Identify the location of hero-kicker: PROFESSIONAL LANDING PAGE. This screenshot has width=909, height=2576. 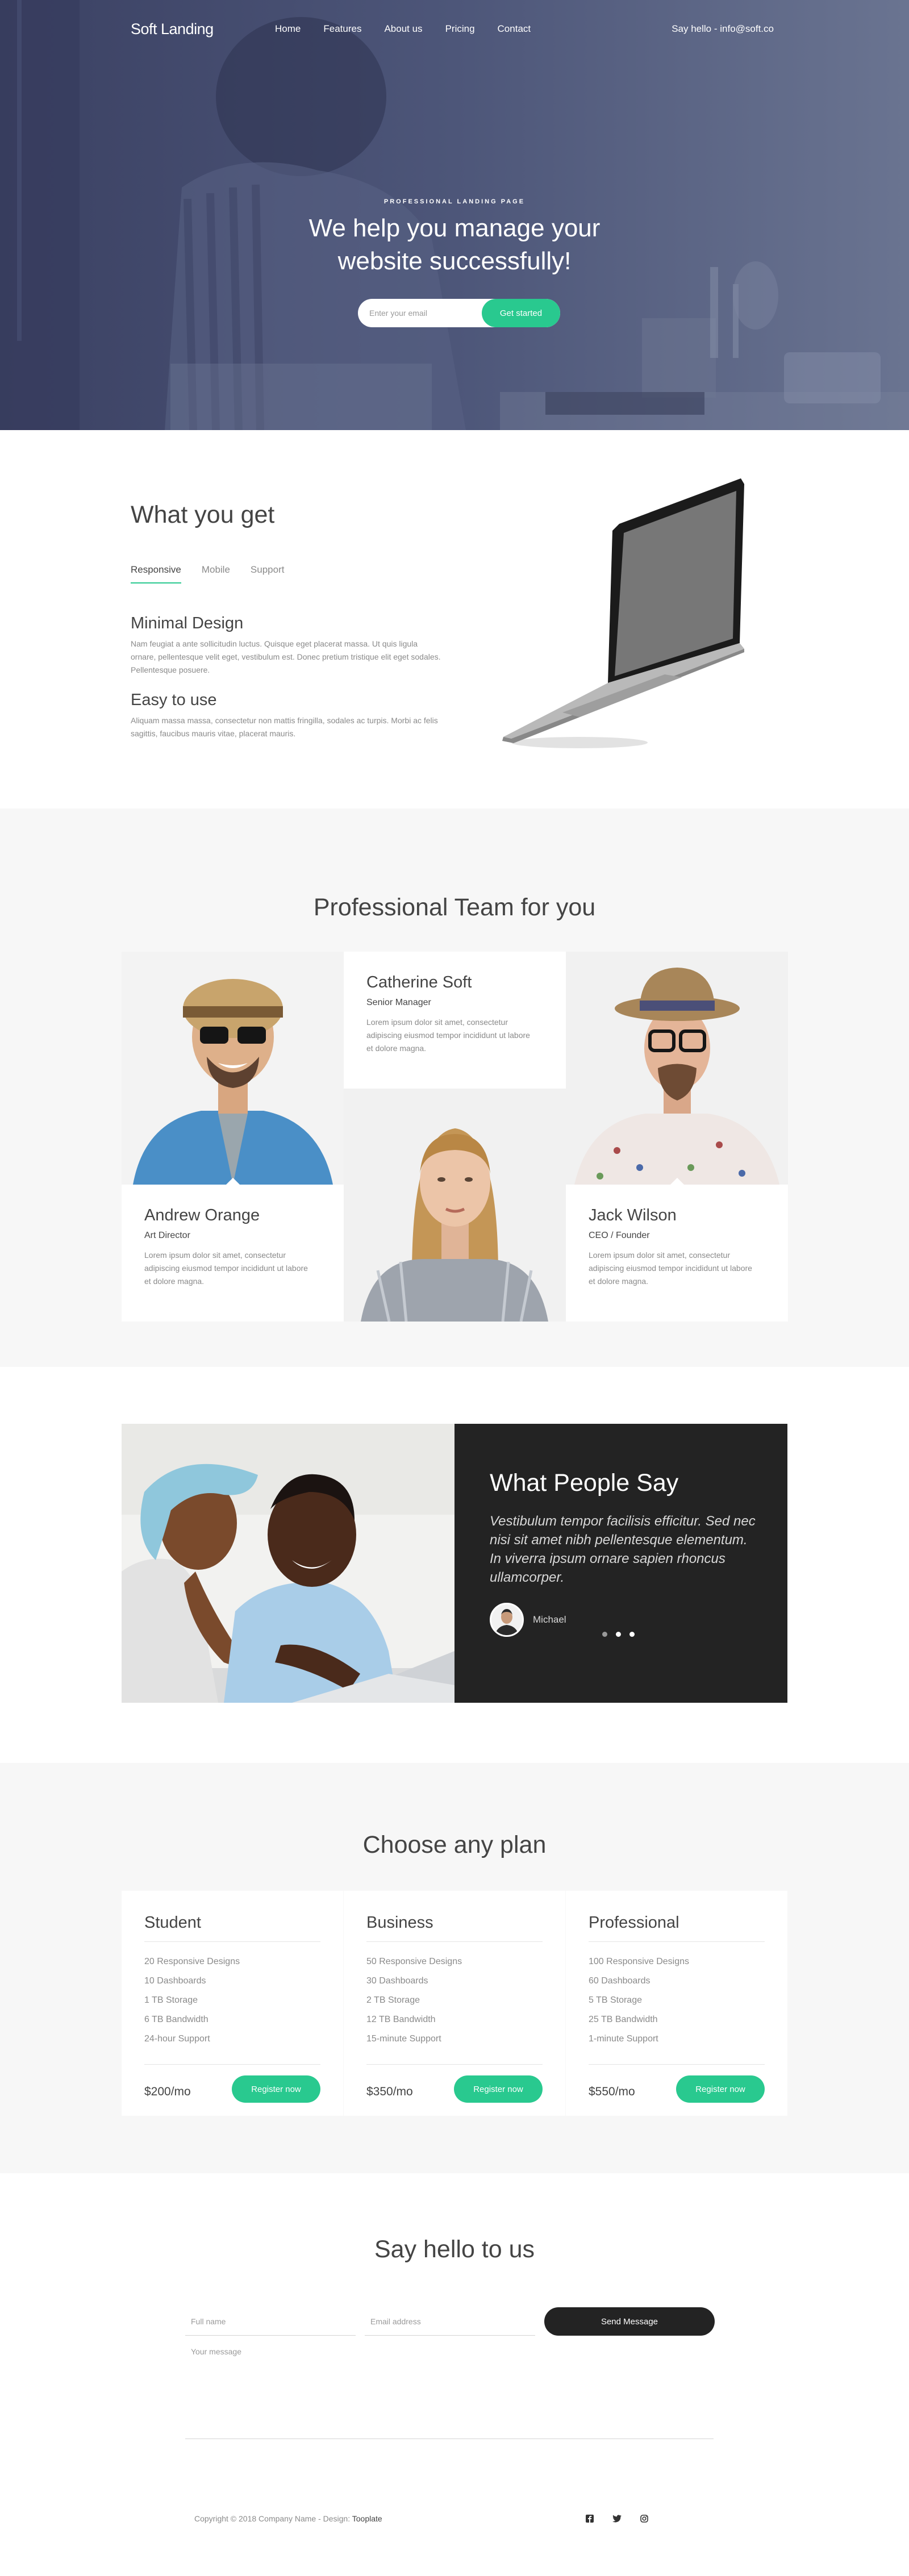
(454, 201).